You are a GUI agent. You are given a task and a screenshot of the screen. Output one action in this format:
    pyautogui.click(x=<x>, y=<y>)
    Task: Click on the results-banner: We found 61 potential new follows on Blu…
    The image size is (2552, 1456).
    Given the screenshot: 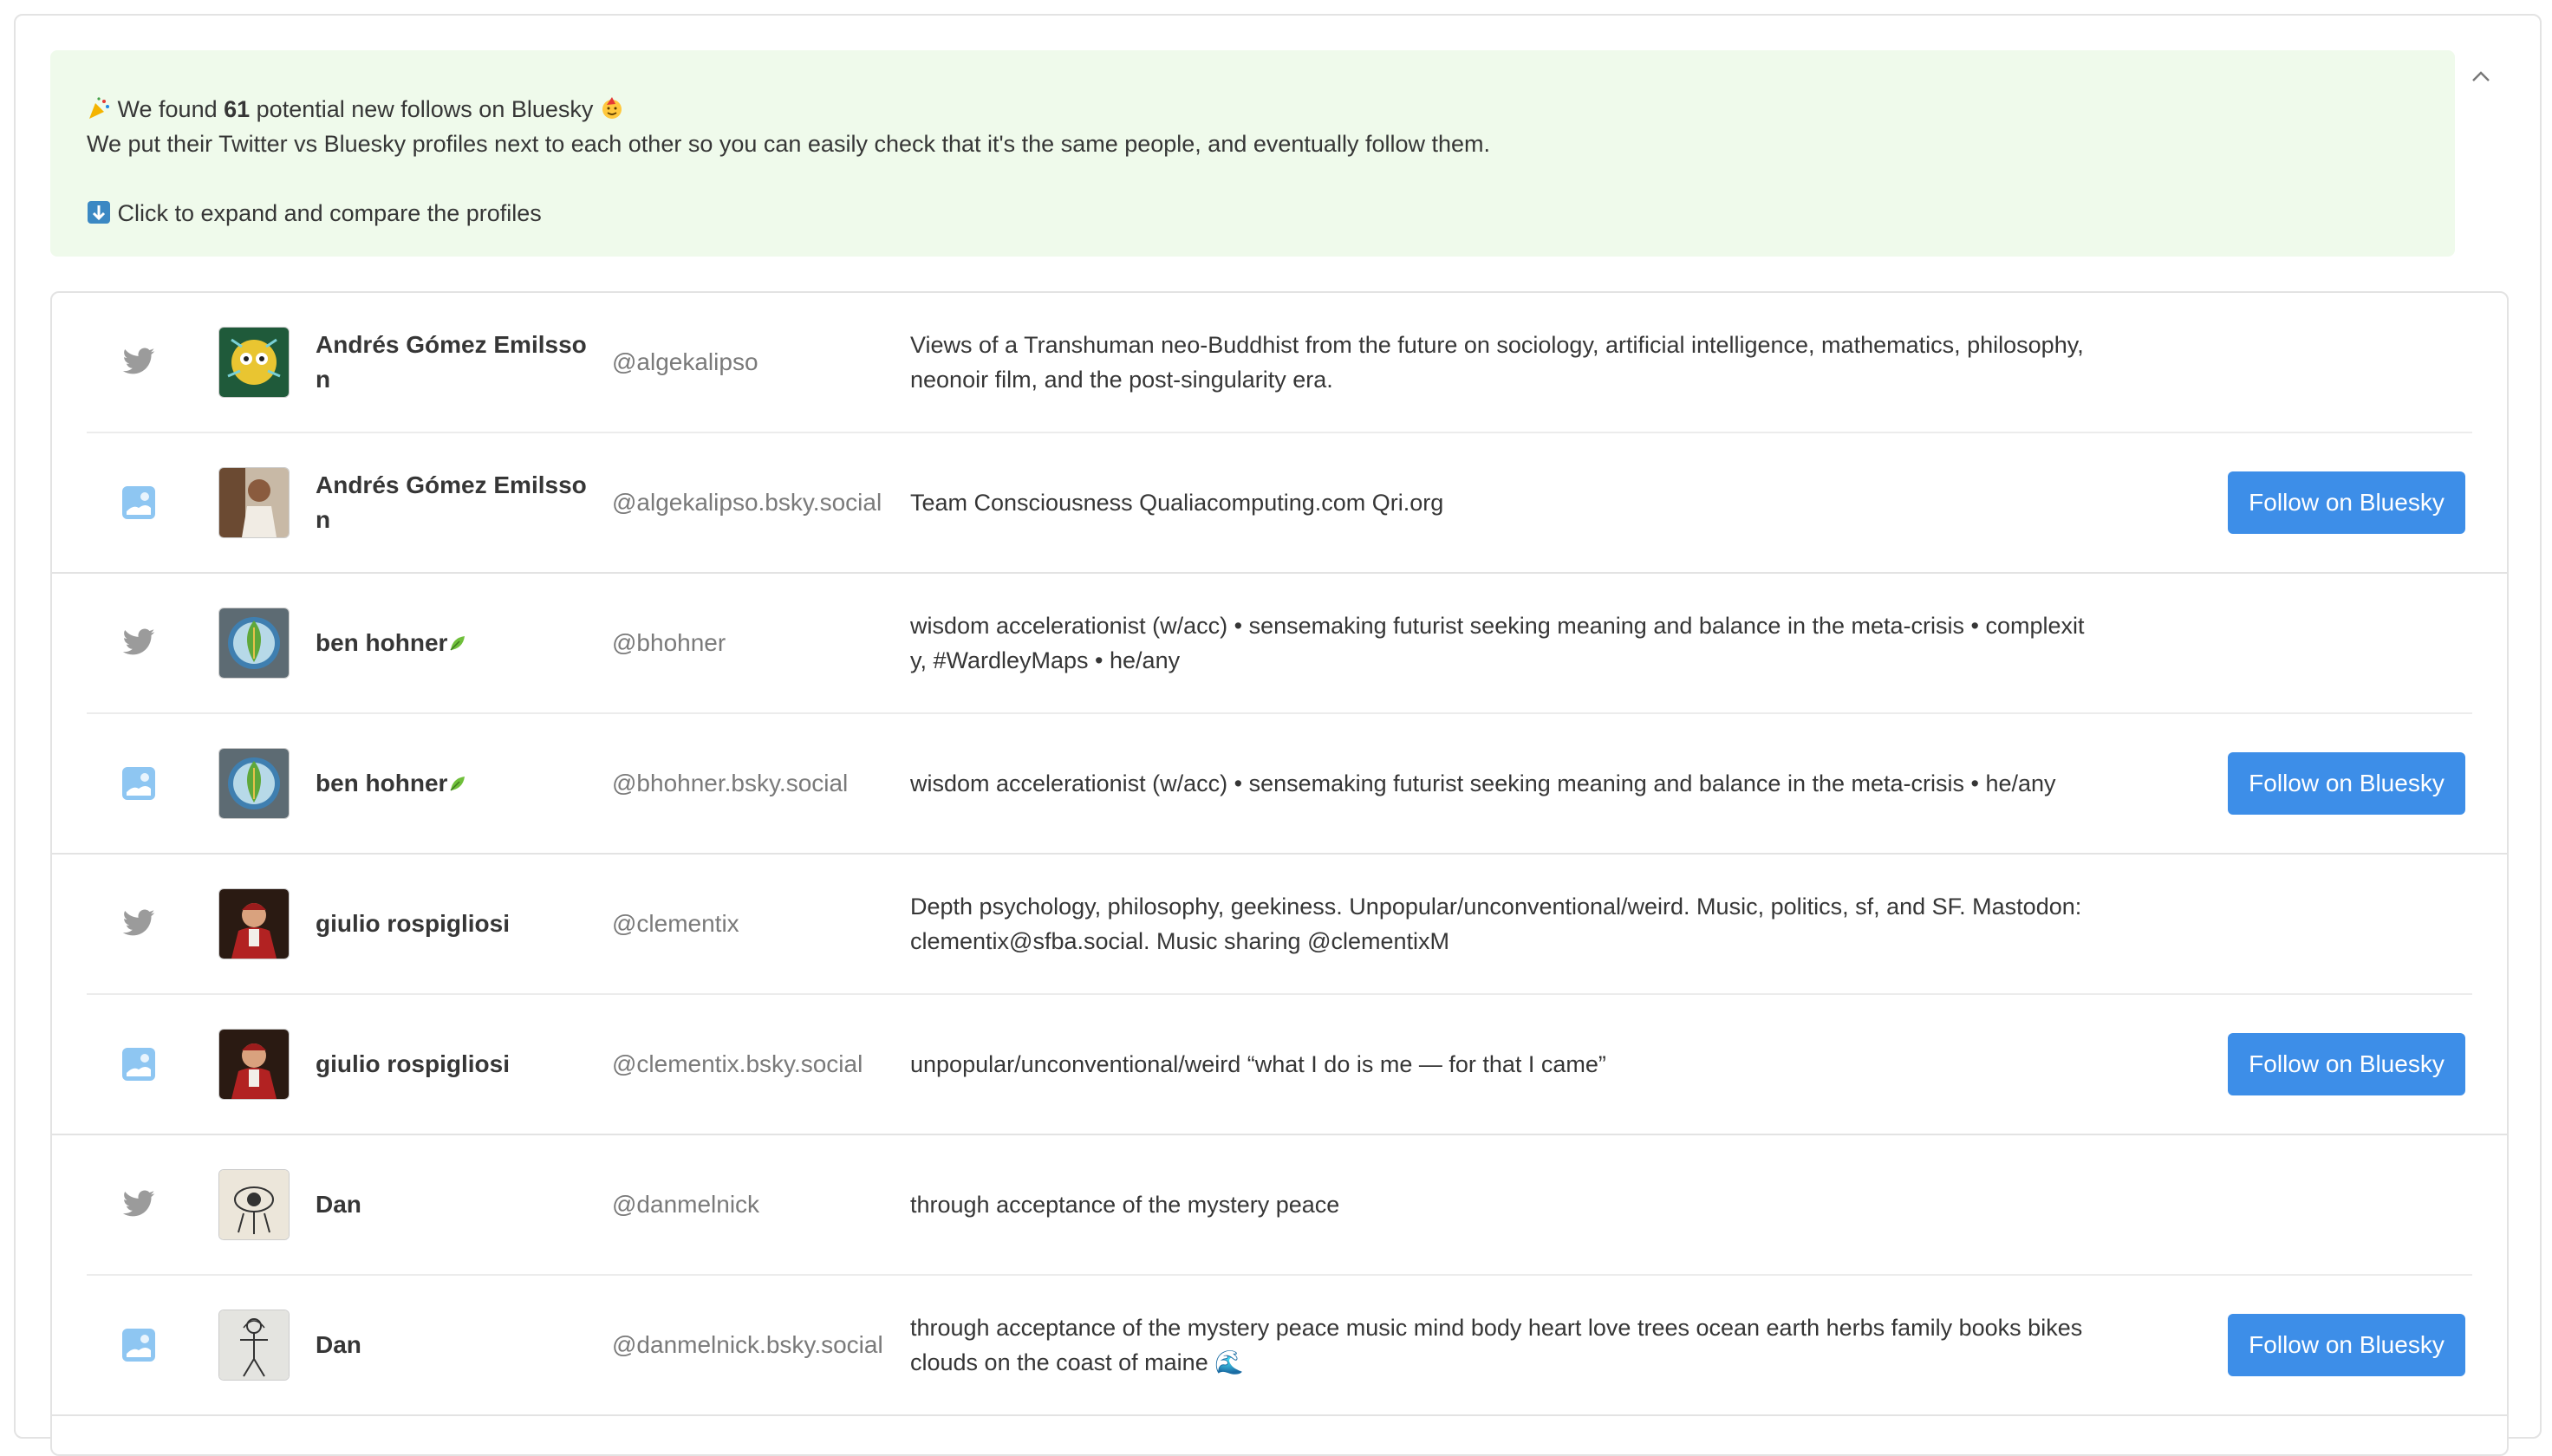 What is the action you would take?
    pyautogui.click(x=1252, y=153)
    